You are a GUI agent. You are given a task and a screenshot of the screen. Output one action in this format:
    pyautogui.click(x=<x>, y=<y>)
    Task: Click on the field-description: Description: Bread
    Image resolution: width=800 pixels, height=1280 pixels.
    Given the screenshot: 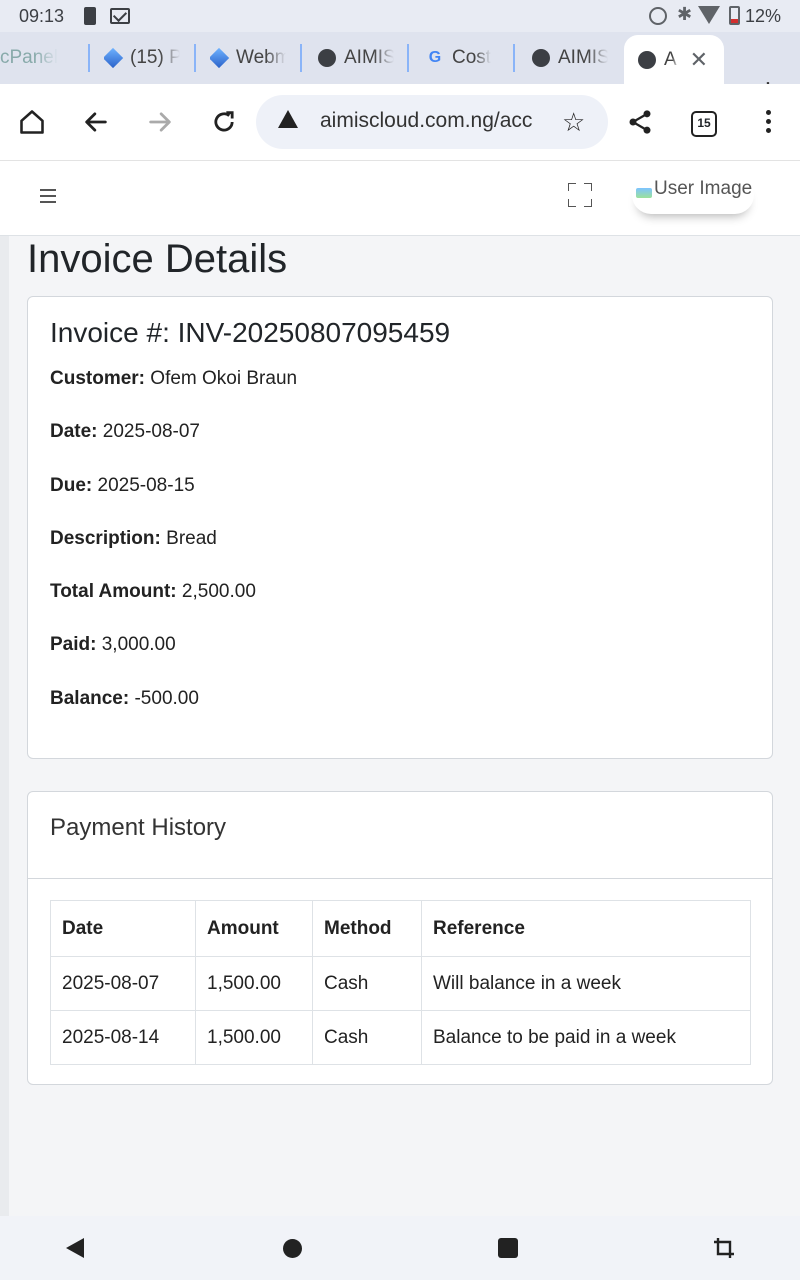 What is the action you would take?
    pyautogui.click(x=133, y=539)
    